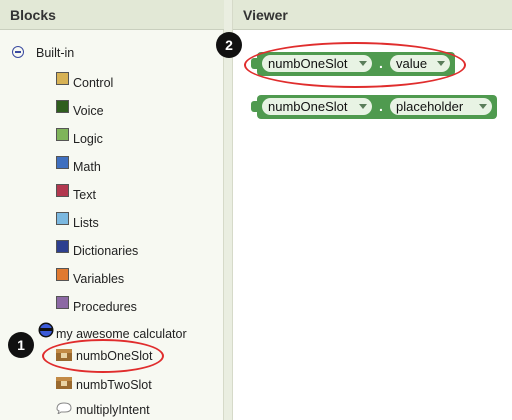  Describe the element at coordinates (105, 307) in the screenshot. I see `builtin-item-procedures: Procedures` at that location.